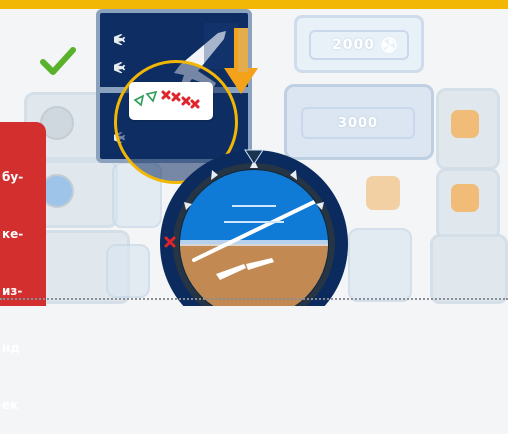  What do you see at coordinates (254, 4) in the screenshot?
I see `top-accent-bar` at bounding box center [254, 4].